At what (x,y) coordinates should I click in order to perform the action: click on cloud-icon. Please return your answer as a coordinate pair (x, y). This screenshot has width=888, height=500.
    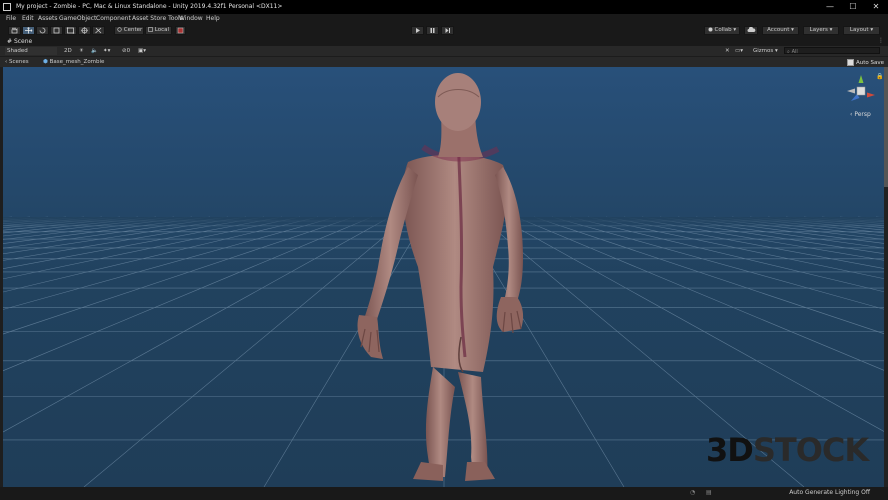
    Looking at the image, I should click on (751, 29).